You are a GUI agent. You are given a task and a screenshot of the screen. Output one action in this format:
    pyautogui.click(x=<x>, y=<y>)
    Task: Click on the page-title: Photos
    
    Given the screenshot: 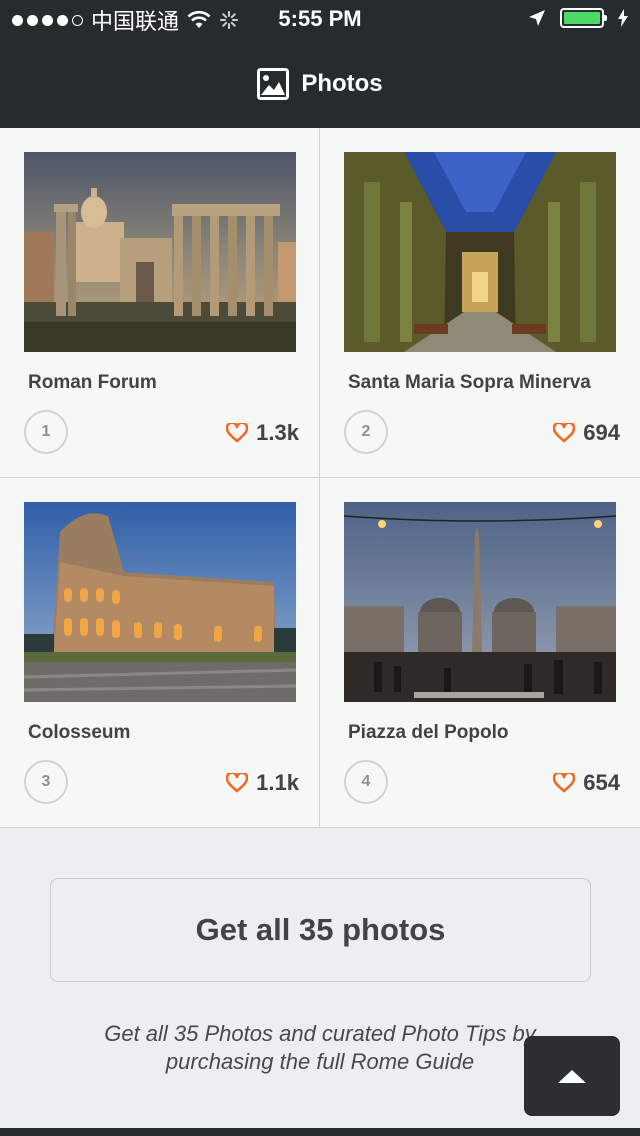 What is the action you would take?
    pyautogui.click(x=342, y=83)
    